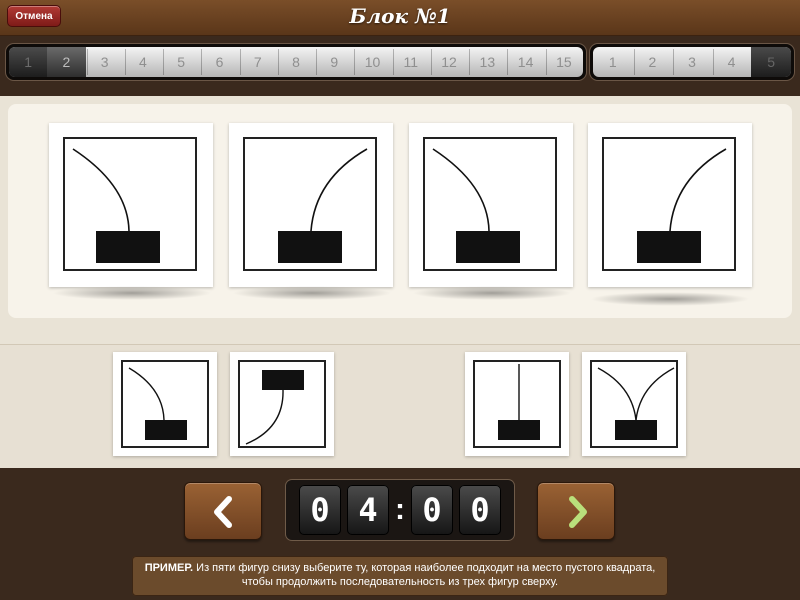 The height and width of the screenshot is (600, 800). I want to click on chevron-right-icon, so click(578, 512).